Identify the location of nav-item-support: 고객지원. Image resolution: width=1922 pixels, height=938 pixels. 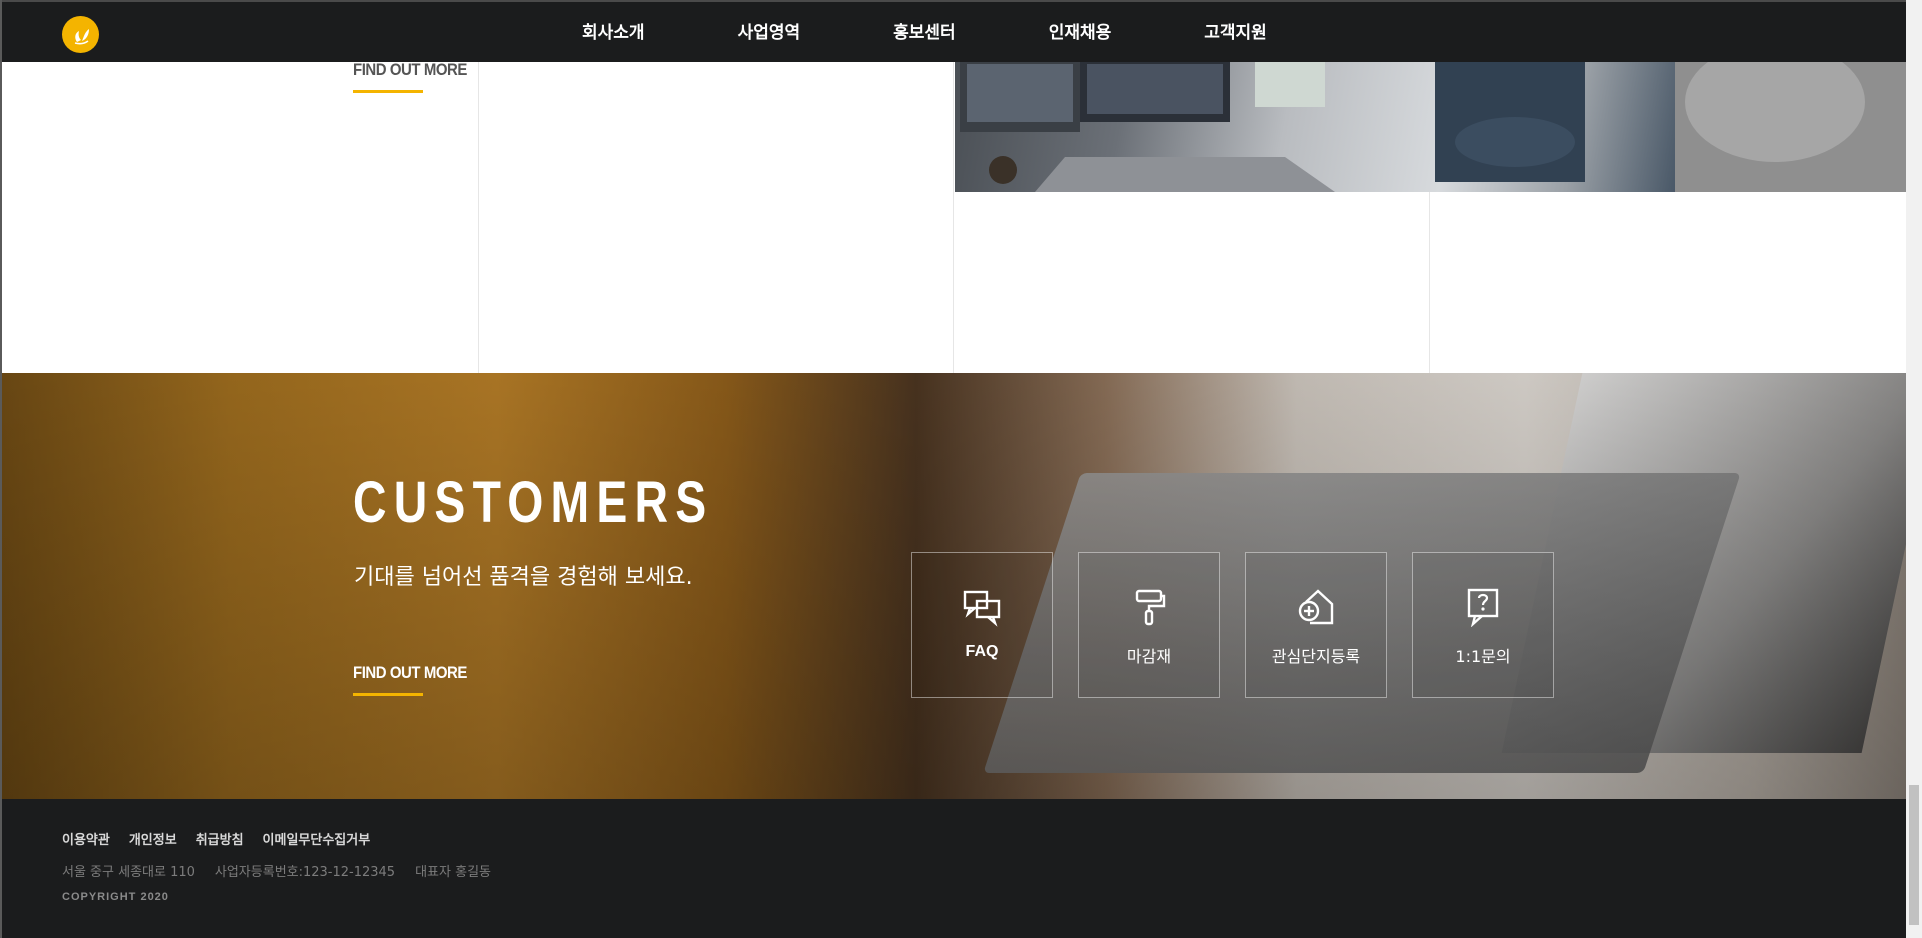
(1235, 32).